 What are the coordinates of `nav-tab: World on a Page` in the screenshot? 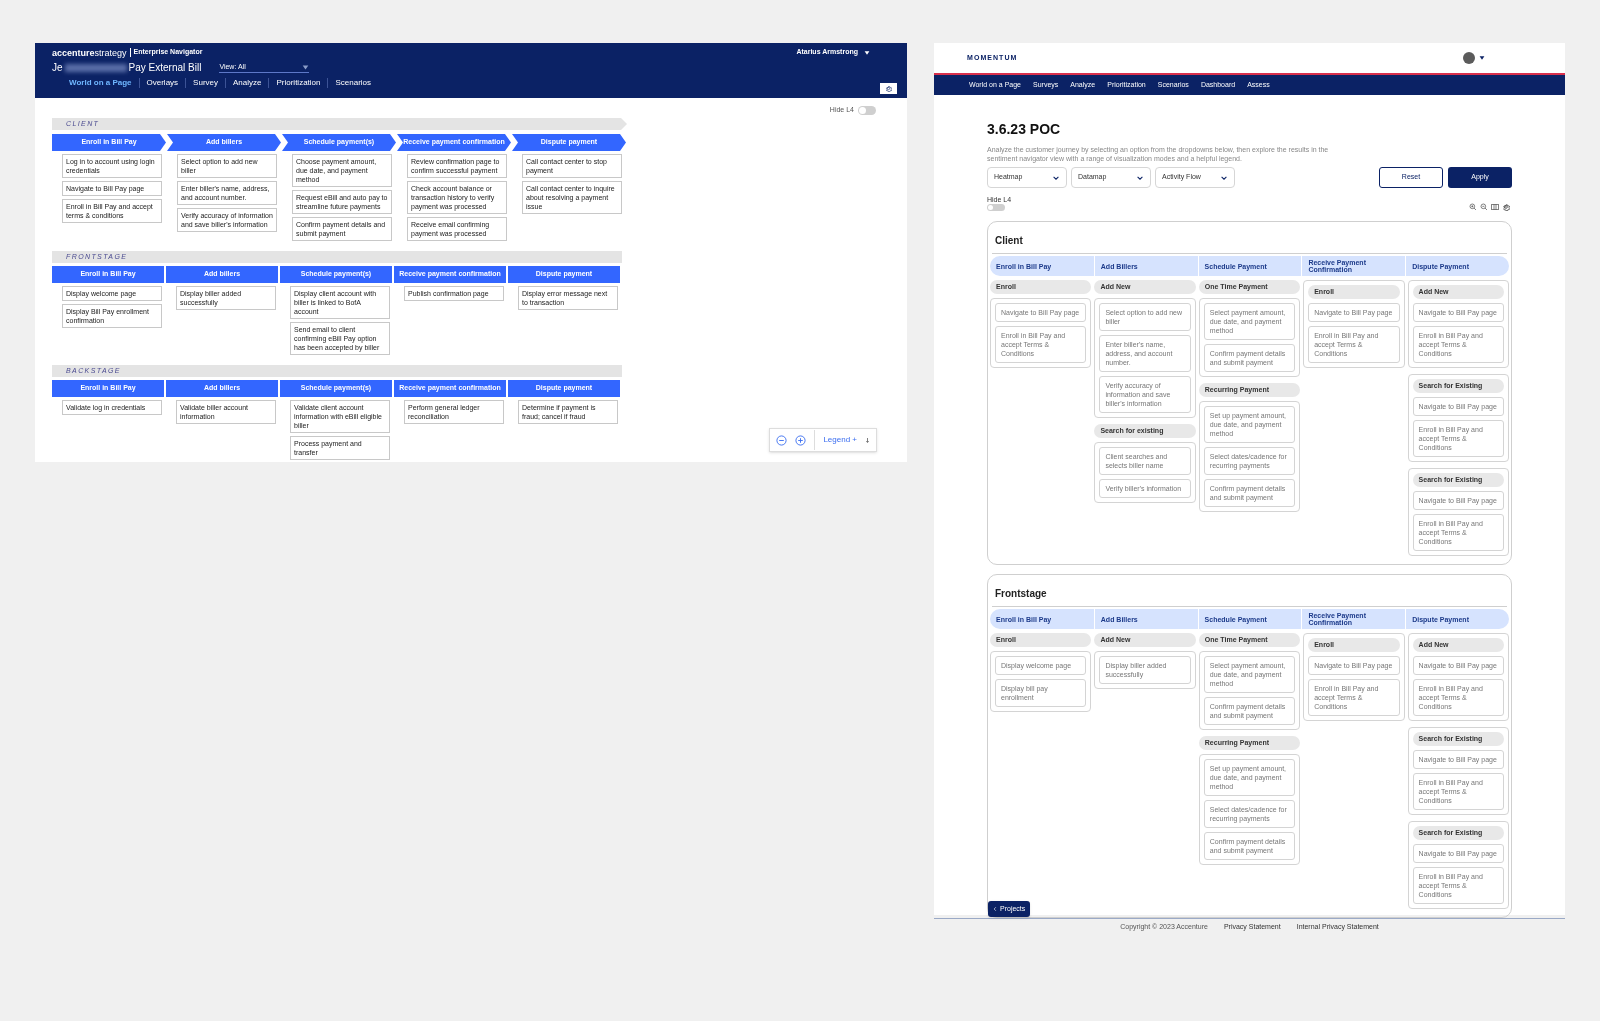 It's located at (104, 83).